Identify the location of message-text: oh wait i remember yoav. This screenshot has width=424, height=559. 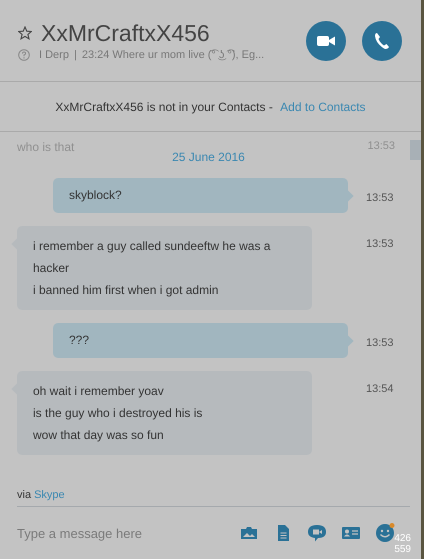
(99, 391).